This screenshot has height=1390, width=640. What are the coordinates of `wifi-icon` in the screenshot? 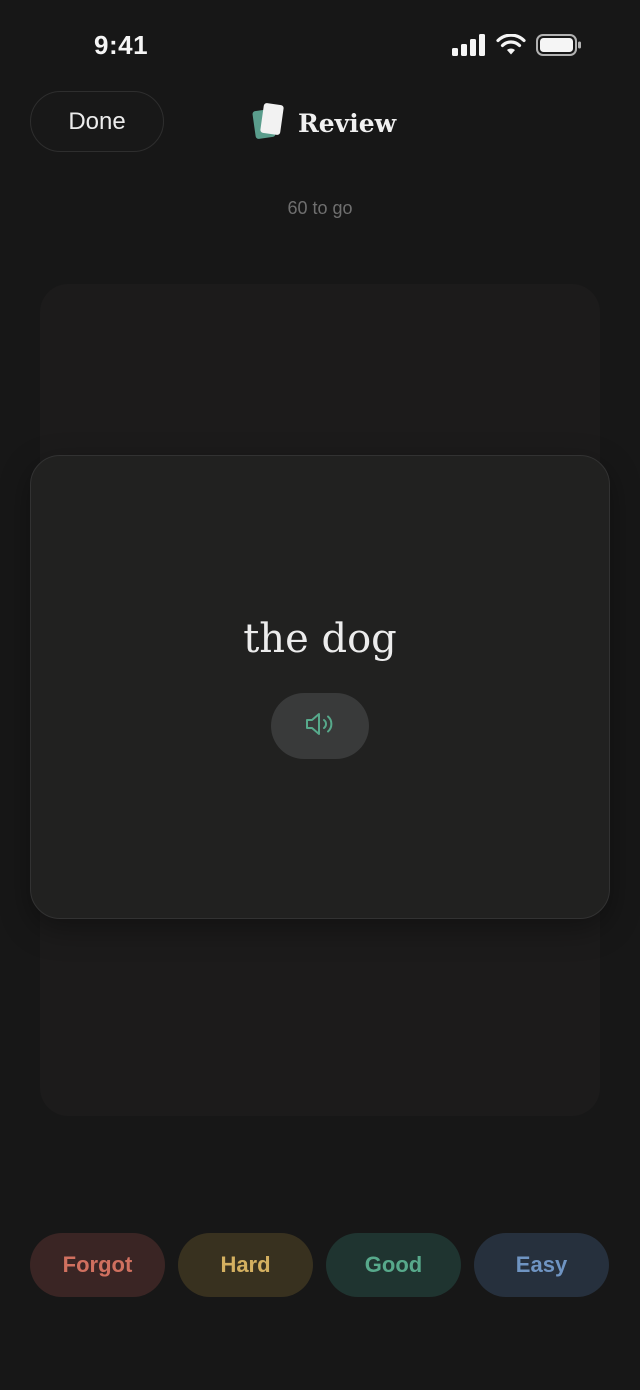 It's located at (511, 47).